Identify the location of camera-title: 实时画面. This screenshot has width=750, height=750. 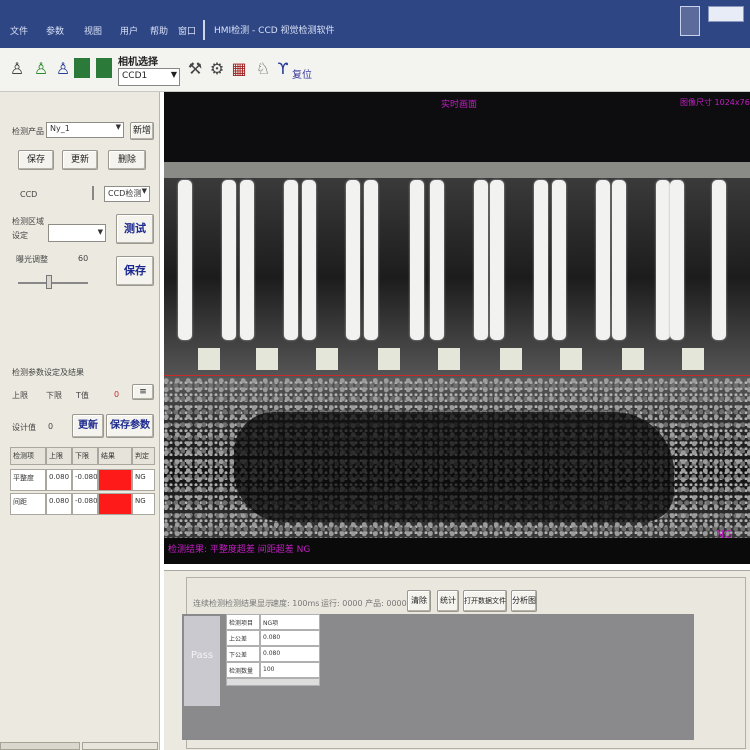
(459, 105).